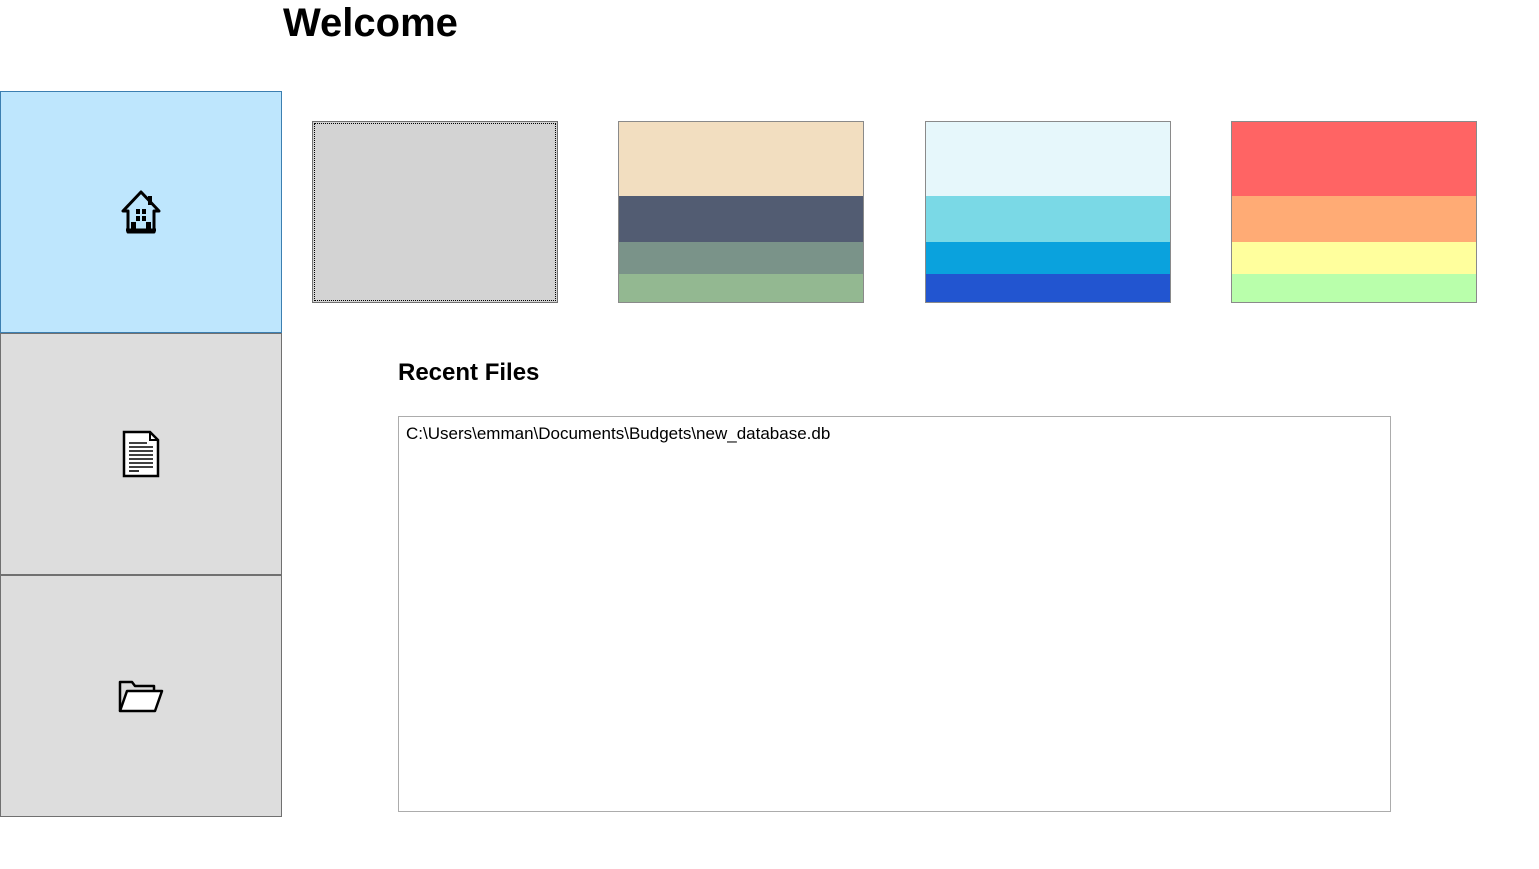 The width and height of the screenshot is (1539, 869). I want to click on theme-swatch-gray, so click(435, 212).